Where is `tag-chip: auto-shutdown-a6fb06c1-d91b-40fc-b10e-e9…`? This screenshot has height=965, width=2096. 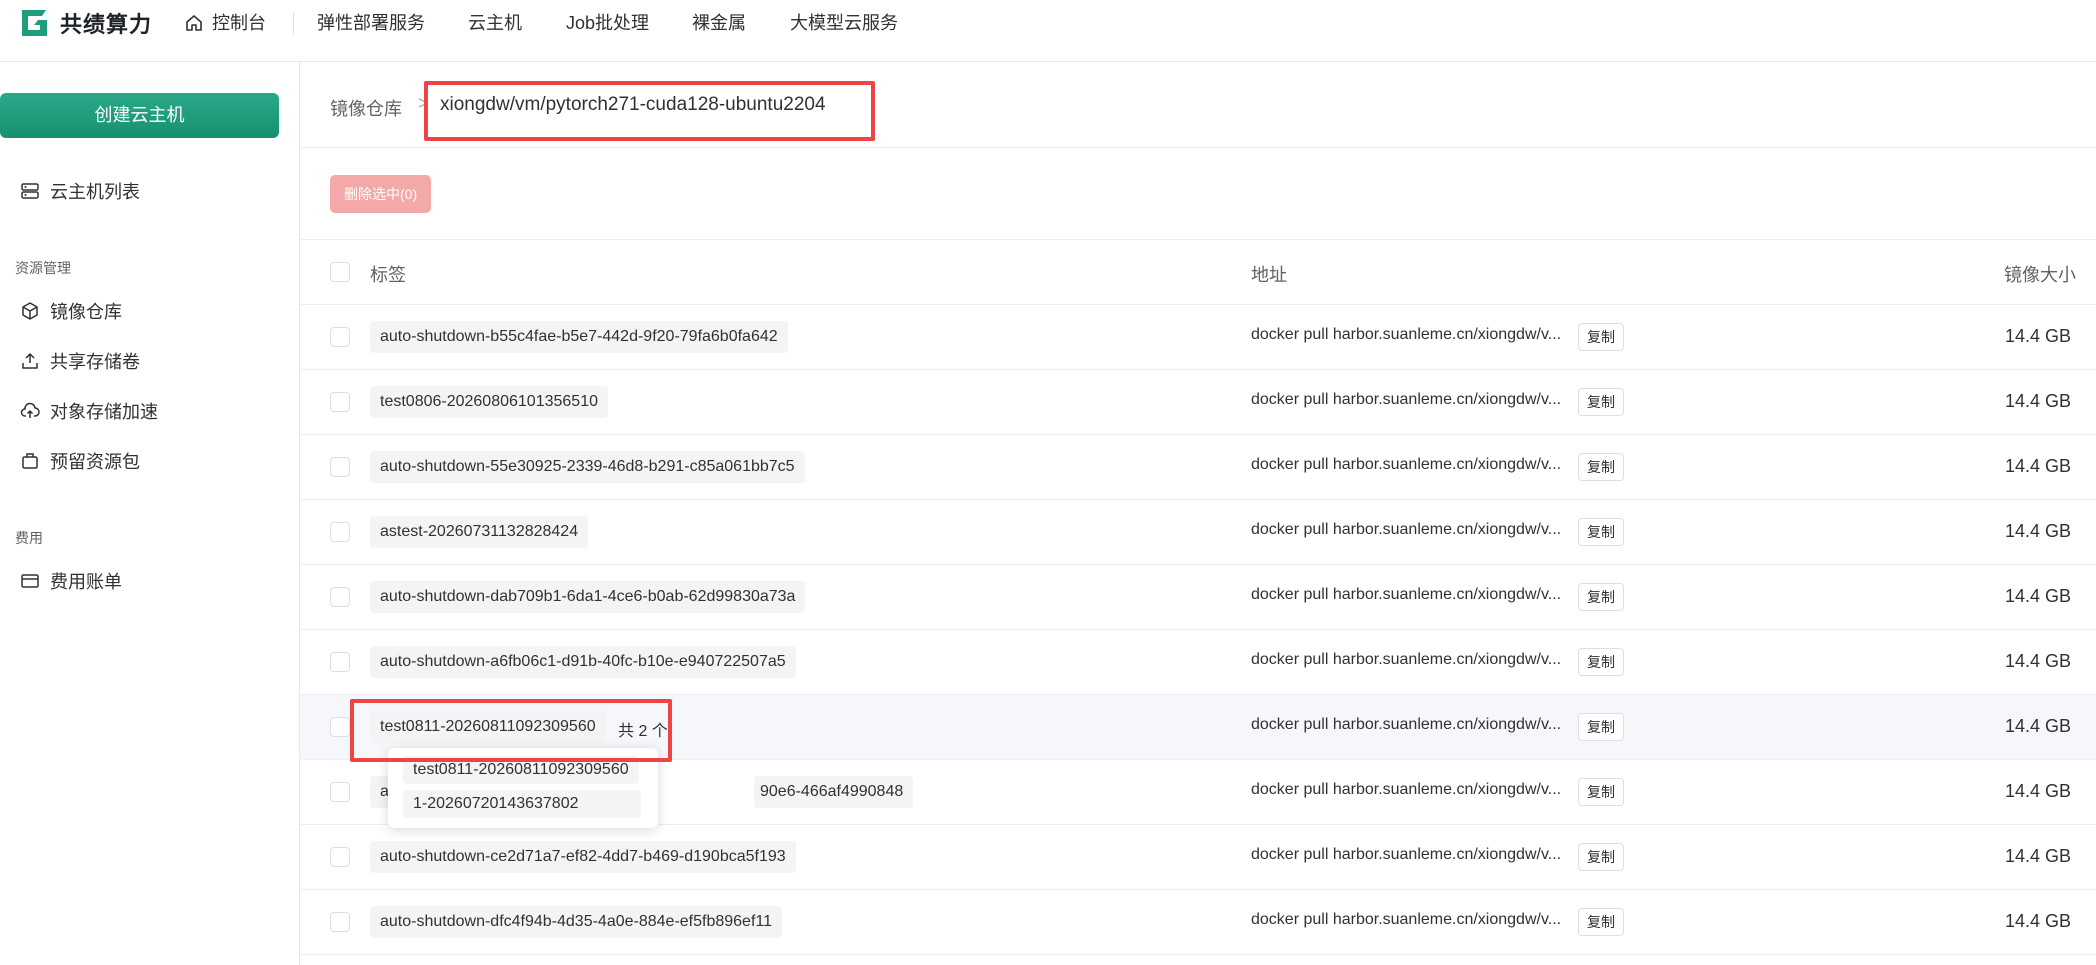 tag-chip: auto-shutdown-a6fb06c1-d91b-40fc-b10e-e9… is located at coordinates (583, 662).